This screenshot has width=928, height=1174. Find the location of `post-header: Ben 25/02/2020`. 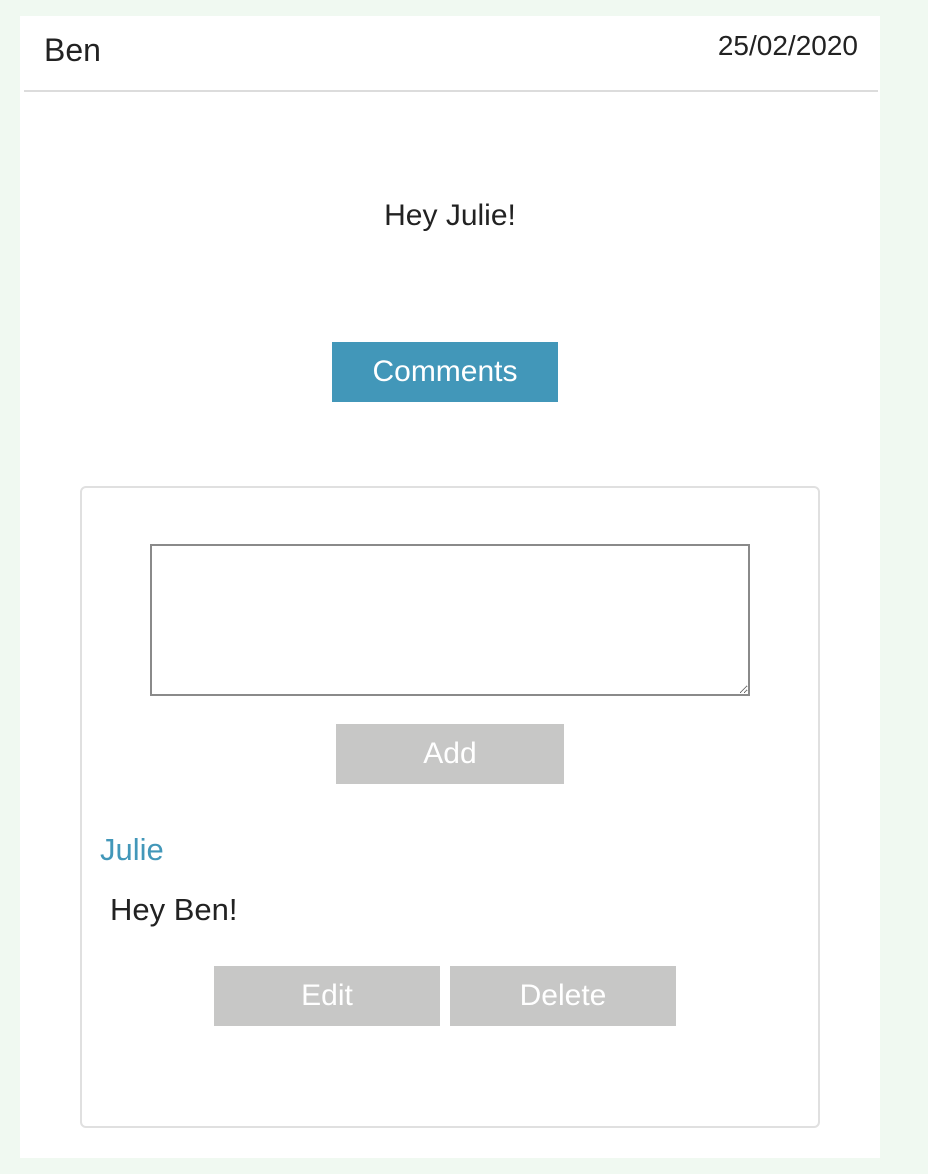

post-header: Ben 25/02/2020 is located at coordinates (451, 54).